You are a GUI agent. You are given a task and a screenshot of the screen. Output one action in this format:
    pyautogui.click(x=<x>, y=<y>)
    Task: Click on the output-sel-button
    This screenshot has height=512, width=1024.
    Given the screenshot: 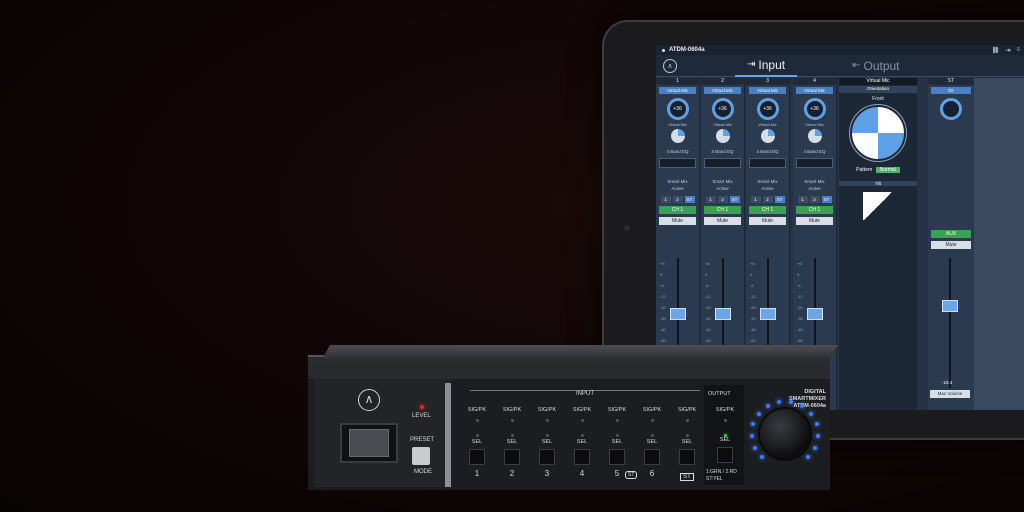 What is the action you would take?
    pyautogui.click(x=725, y=455)
    